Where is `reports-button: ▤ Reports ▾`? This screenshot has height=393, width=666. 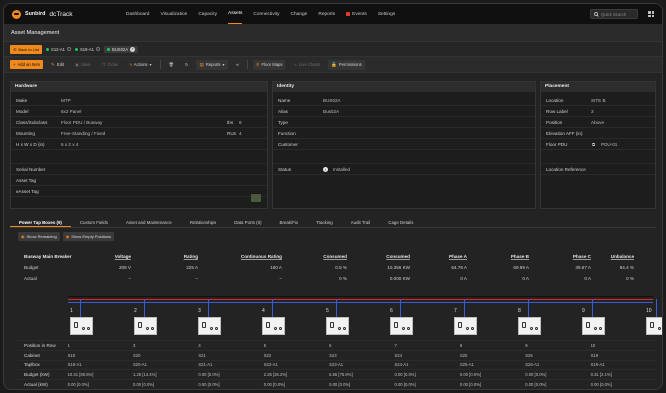
reports-button: ▤ Reports ▾ is located at coordinates (212, 64).